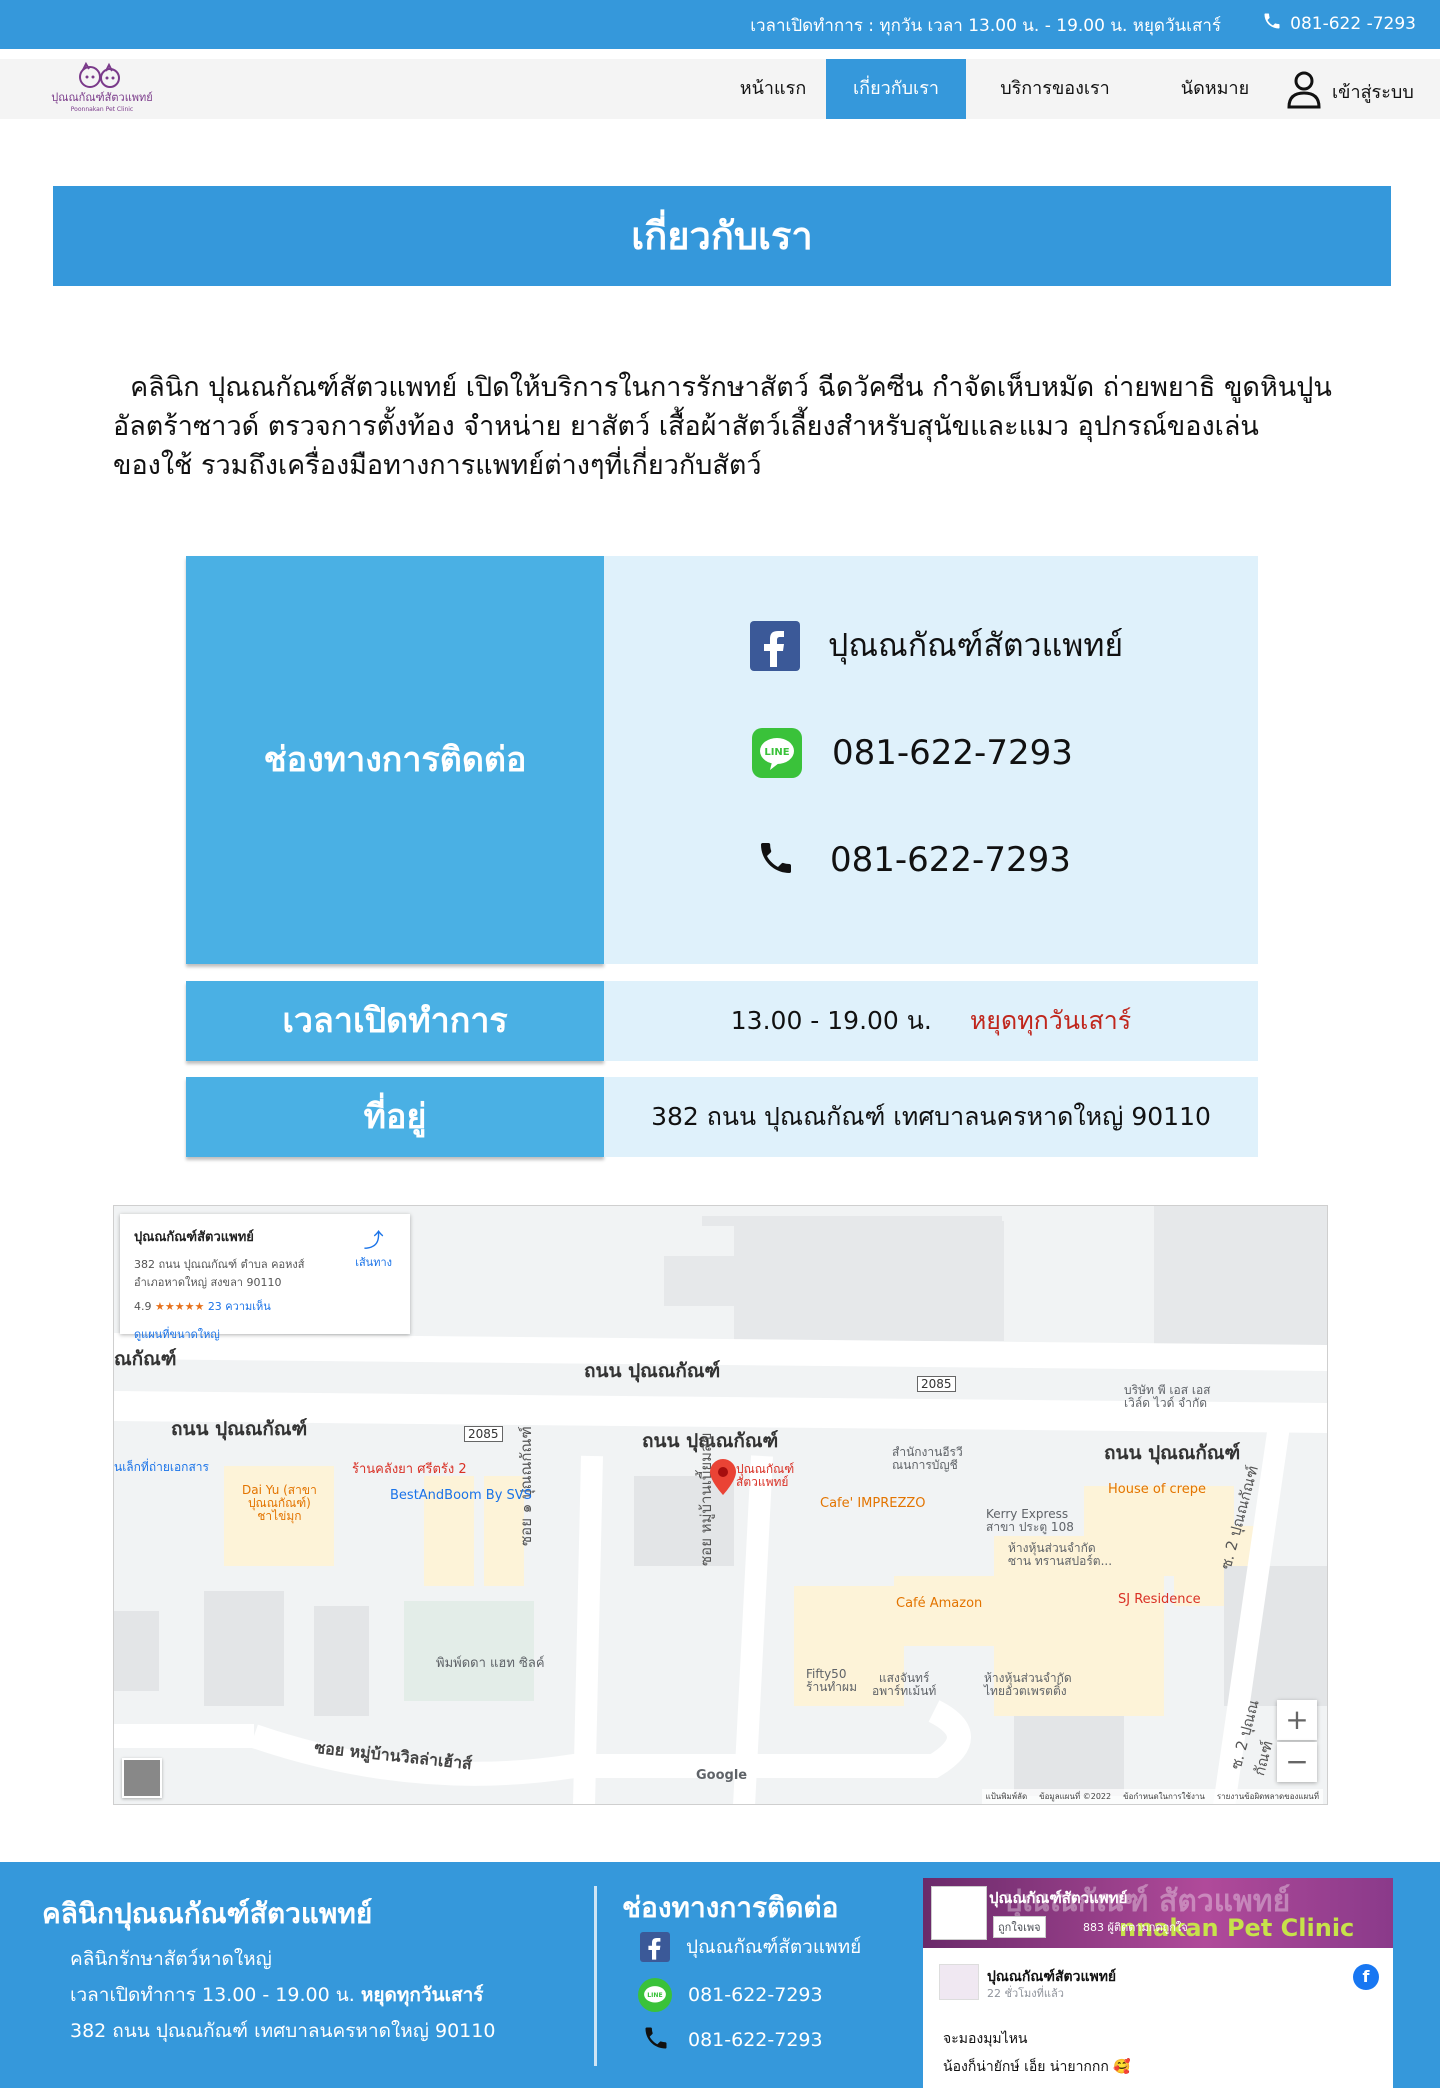  I want to click on map-place-label: ปุณณกัณฑ์ สัตวแพทย์, so click(765, 1476).